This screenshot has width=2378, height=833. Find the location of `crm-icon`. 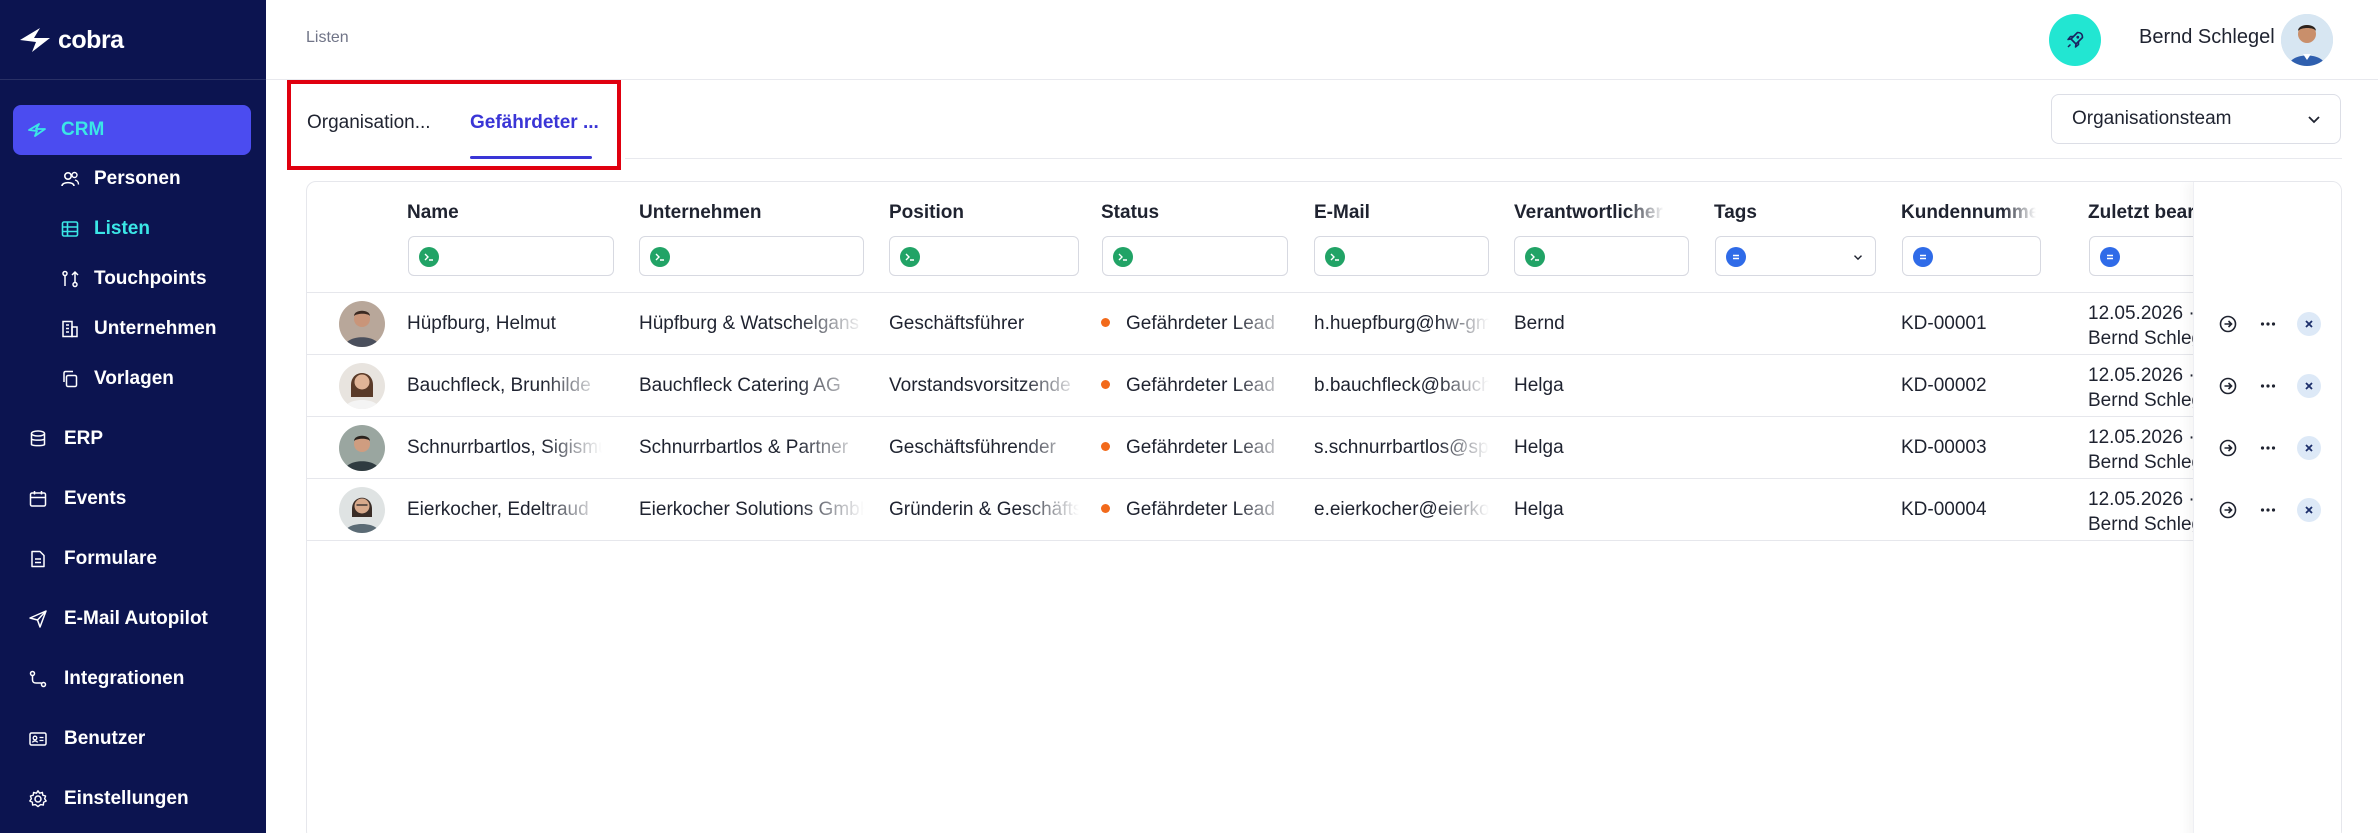

crm-icon is located at coordinates (37, 130).